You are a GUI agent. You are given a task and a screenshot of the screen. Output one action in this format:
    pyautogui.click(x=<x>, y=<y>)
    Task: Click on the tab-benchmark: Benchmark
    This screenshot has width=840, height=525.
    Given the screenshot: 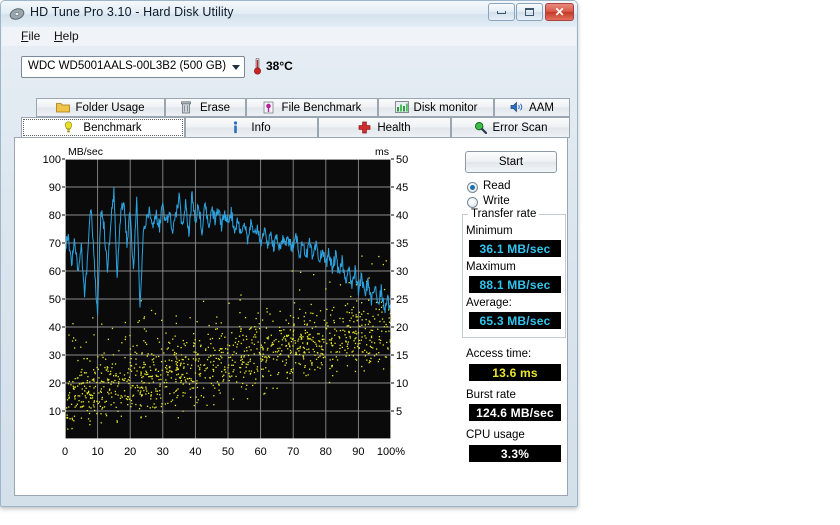 What is the action you would take?
    pyautogui.click(x=103, y=127)
    